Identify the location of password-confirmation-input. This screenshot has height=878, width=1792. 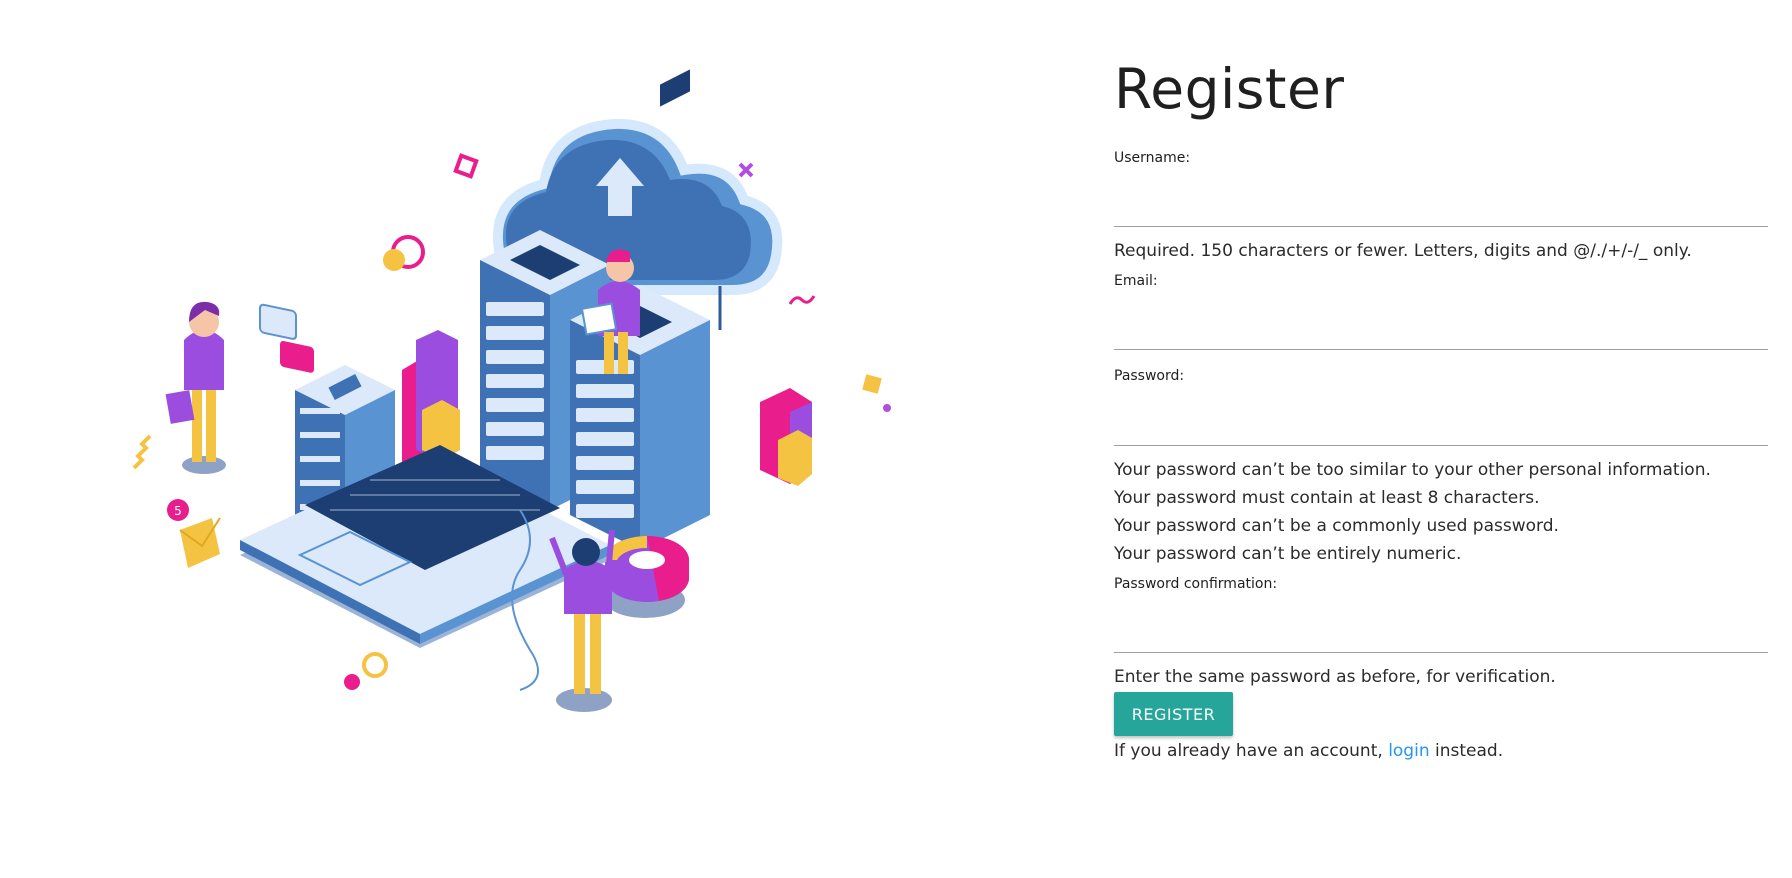
(1441, 636).